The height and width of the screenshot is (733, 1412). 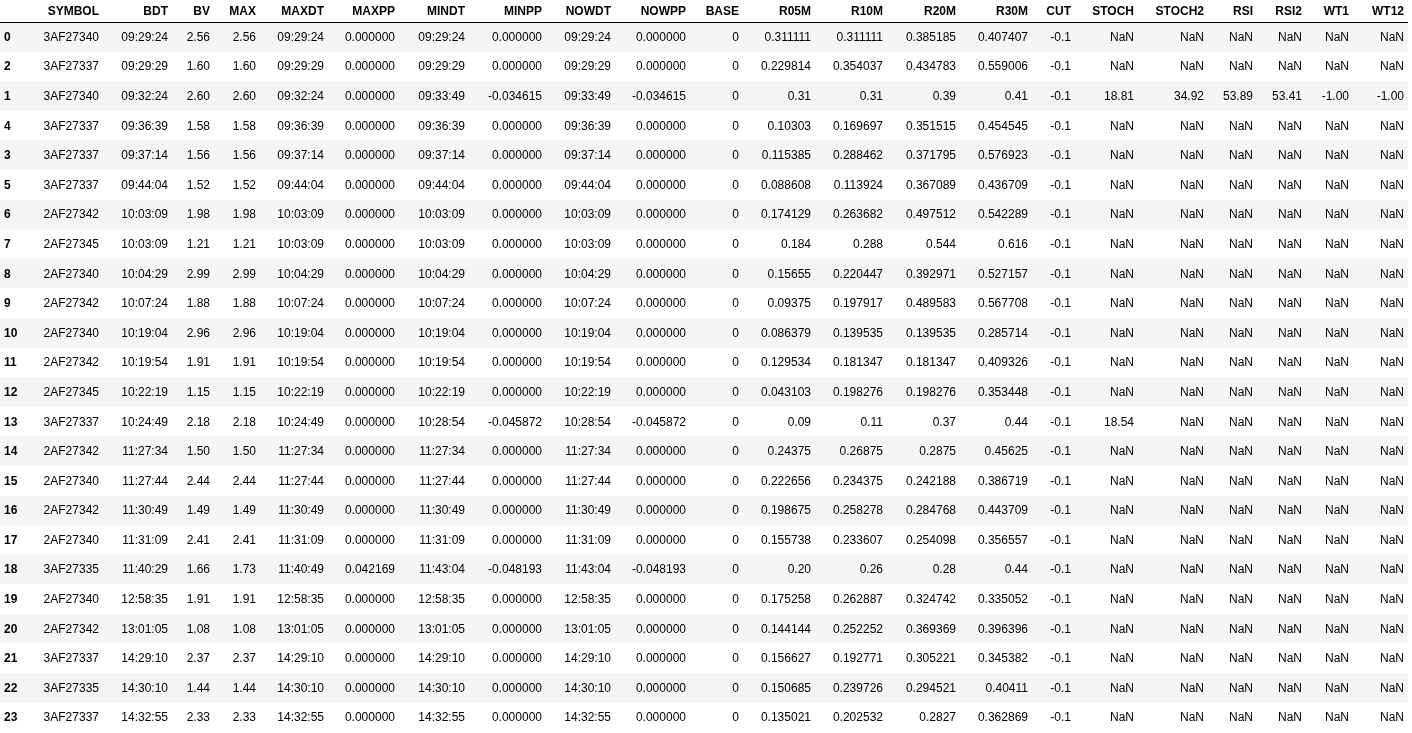 What do you see at coordinates (779, 688) in the screenshot?
I see `table-cell: 0.150685` at bounding box center [779, 688].